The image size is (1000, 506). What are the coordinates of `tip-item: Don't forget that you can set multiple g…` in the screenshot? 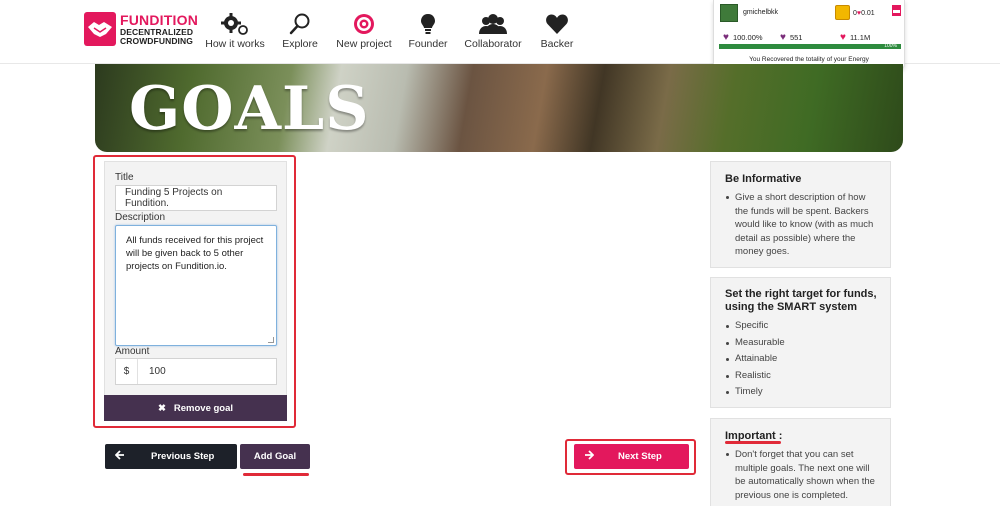 It's located at (803, 475).